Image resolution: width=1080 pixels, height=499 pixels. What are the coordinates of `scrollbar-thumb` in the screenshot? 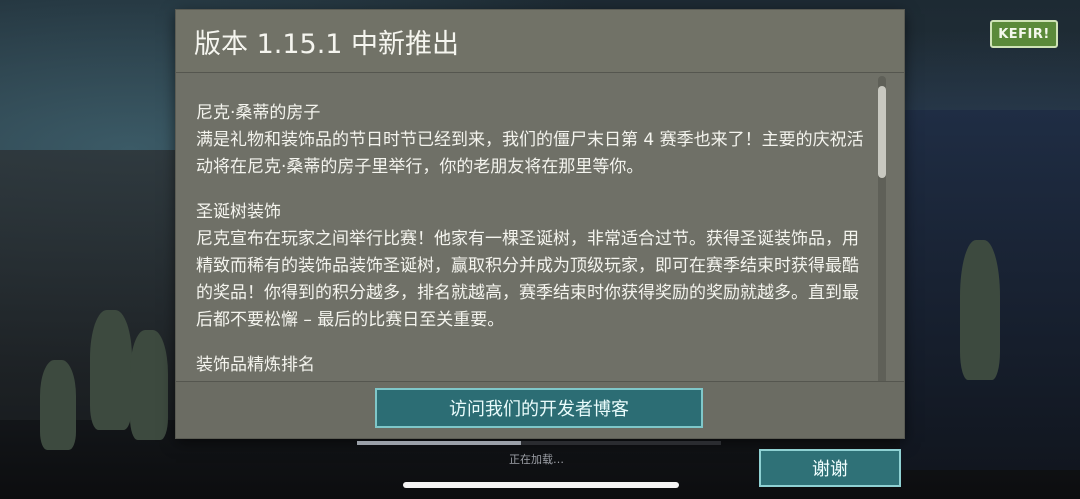 It's located at (882, 132).